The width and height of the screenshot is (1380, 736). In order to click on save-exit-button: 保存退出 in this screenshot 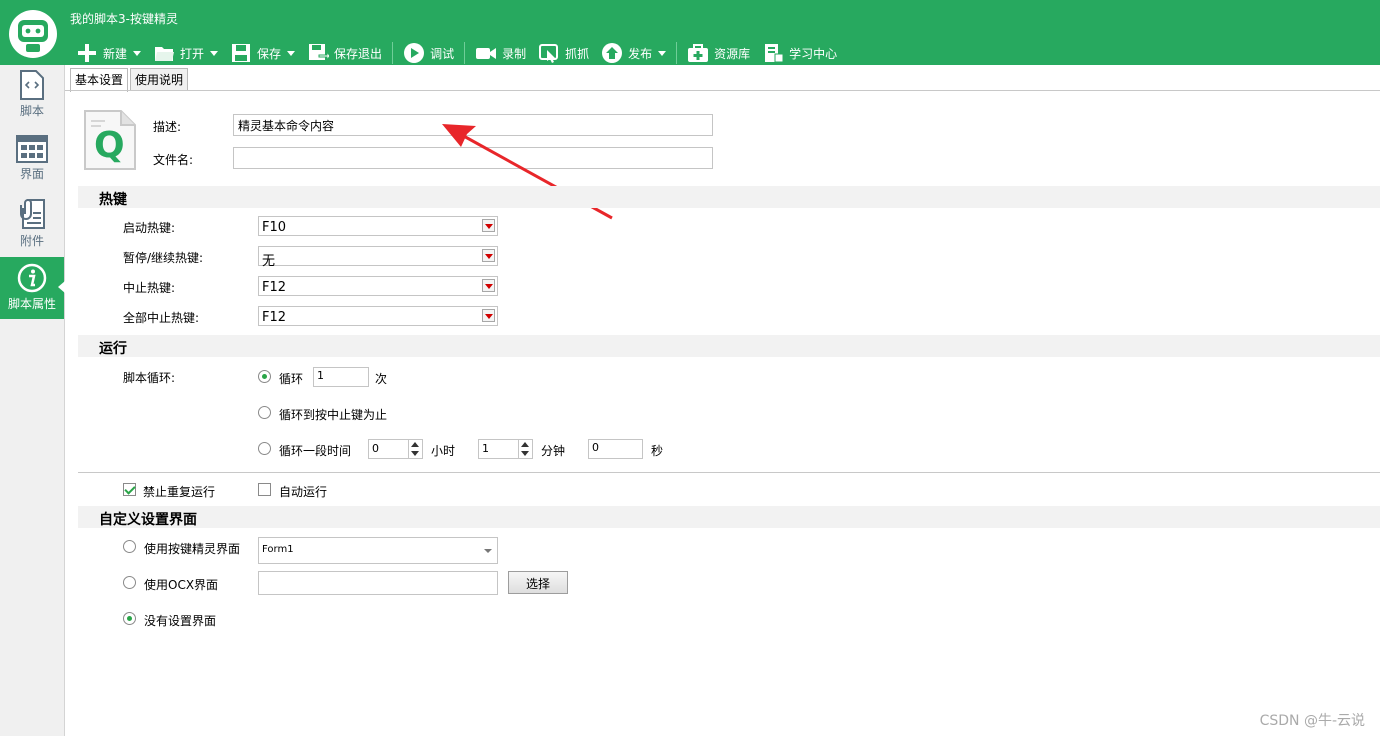, I will do `click(344, 53)`.